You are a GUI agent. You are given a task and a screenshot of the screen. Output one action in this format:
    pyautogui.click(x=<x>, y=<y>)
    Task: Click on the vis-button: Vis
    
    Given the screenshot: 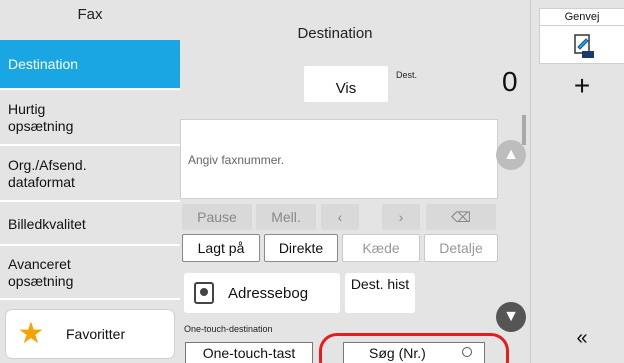 What is the action you would take?
    pyautogui.click(x=346, y=84)
    